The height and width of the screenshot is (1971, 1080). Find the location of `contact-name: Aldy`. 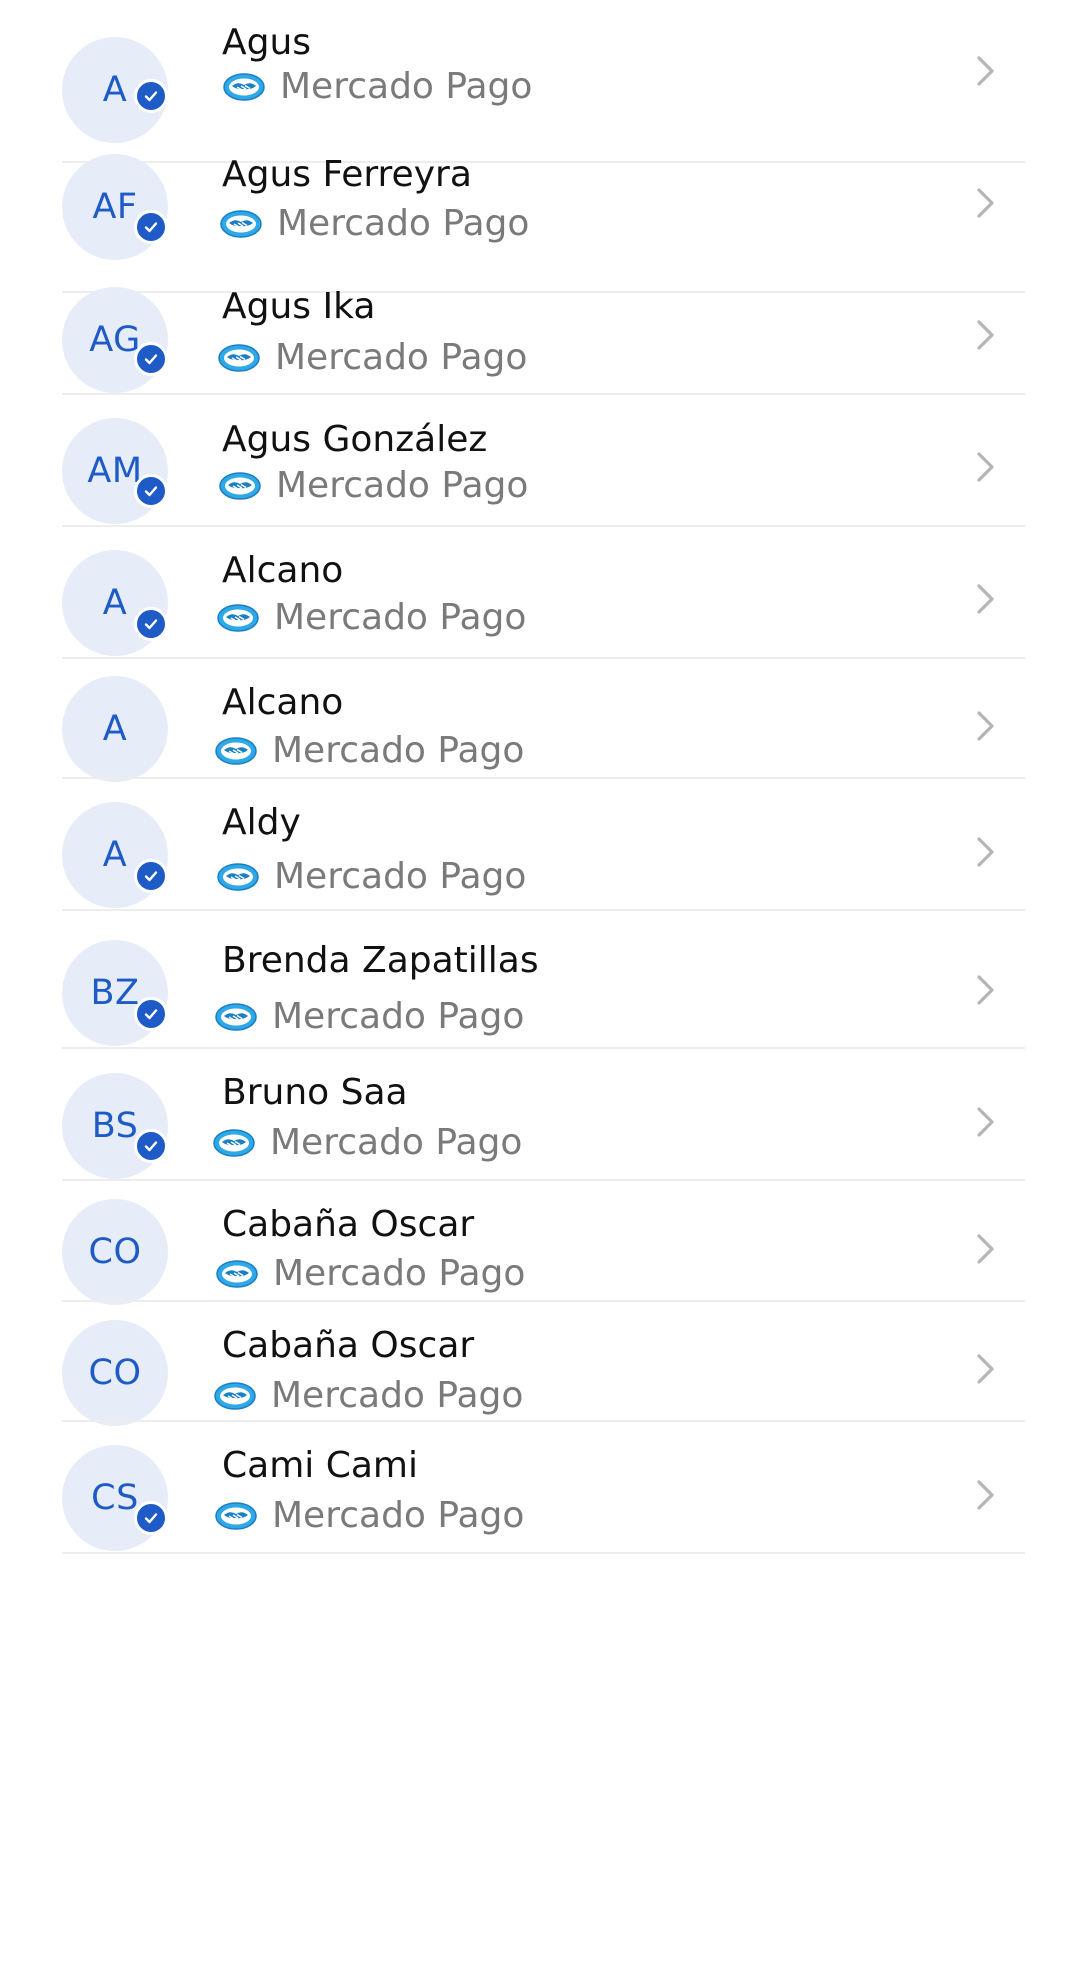

contact-name: Aldy is located at coordinates (261, 822).